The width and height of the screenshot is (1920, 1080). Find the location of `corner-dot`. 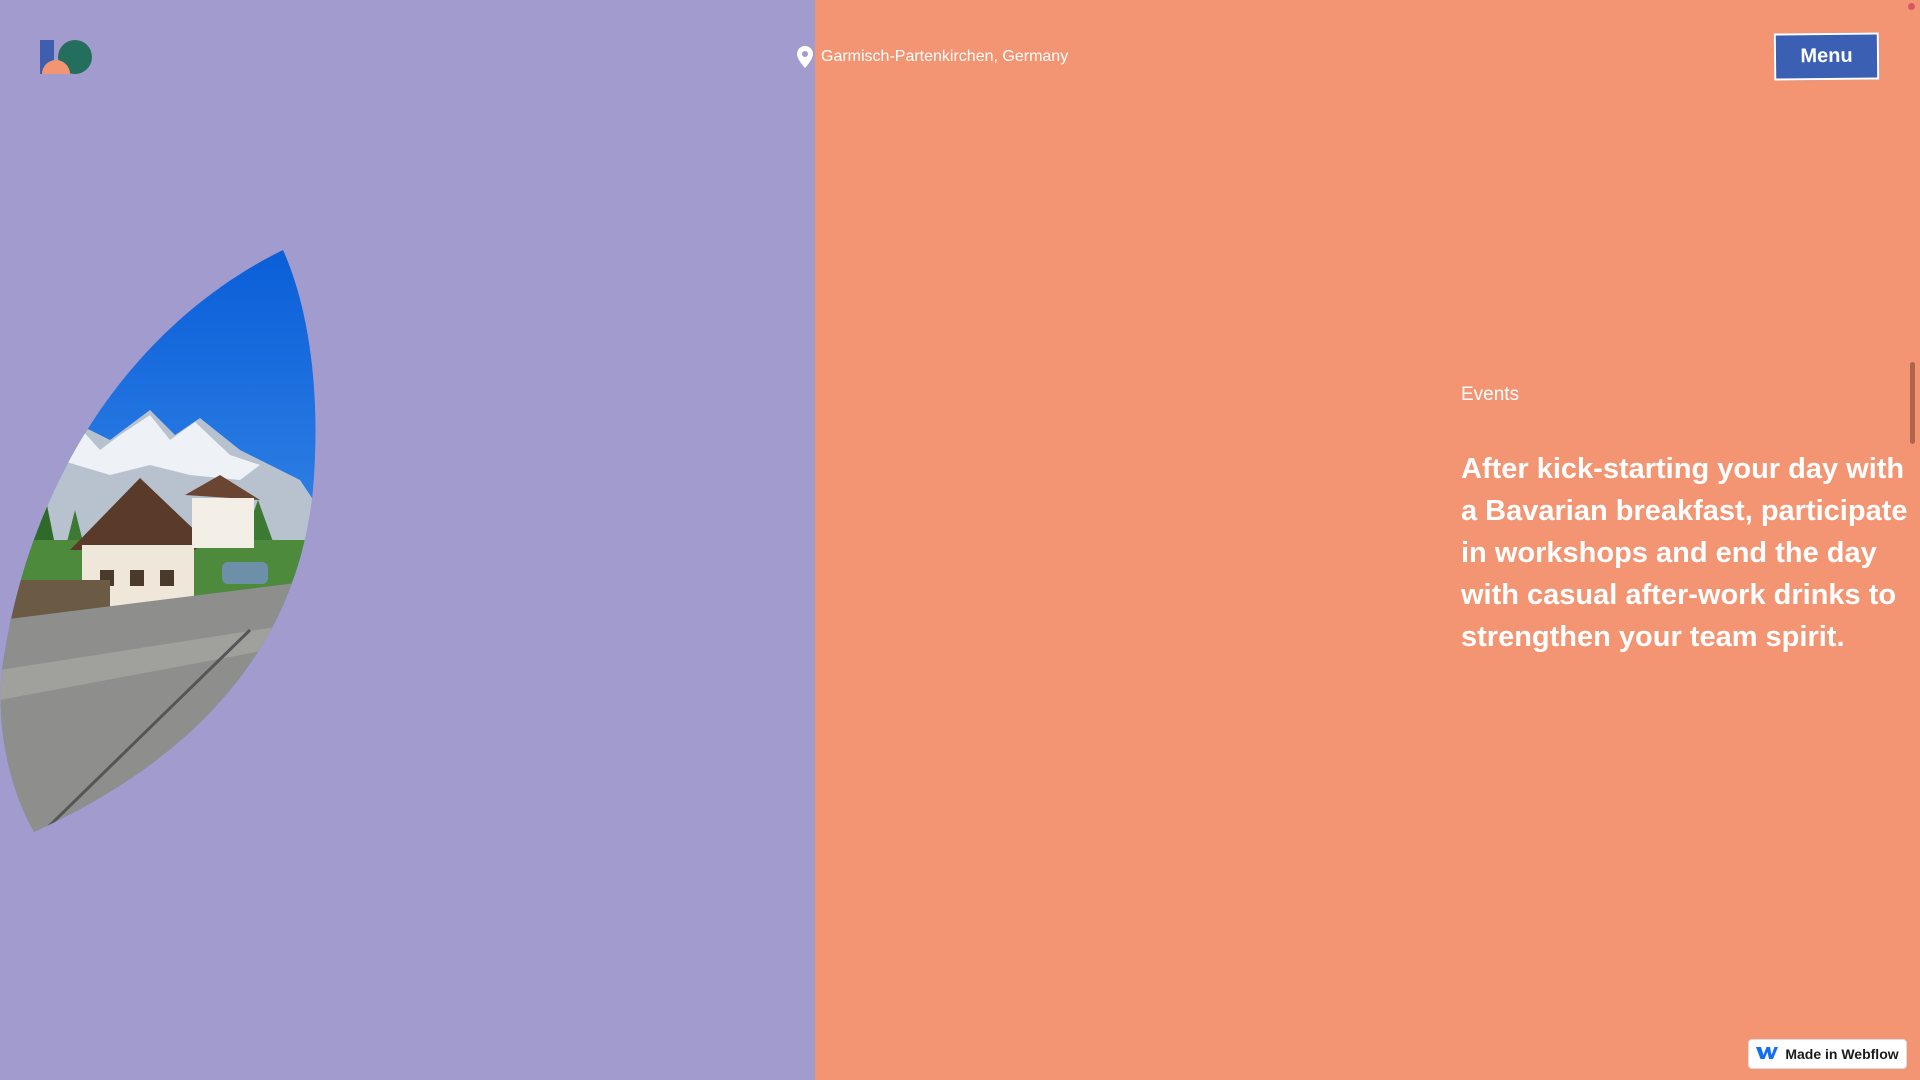

corner-dot is located at coordinates (1911, 6).